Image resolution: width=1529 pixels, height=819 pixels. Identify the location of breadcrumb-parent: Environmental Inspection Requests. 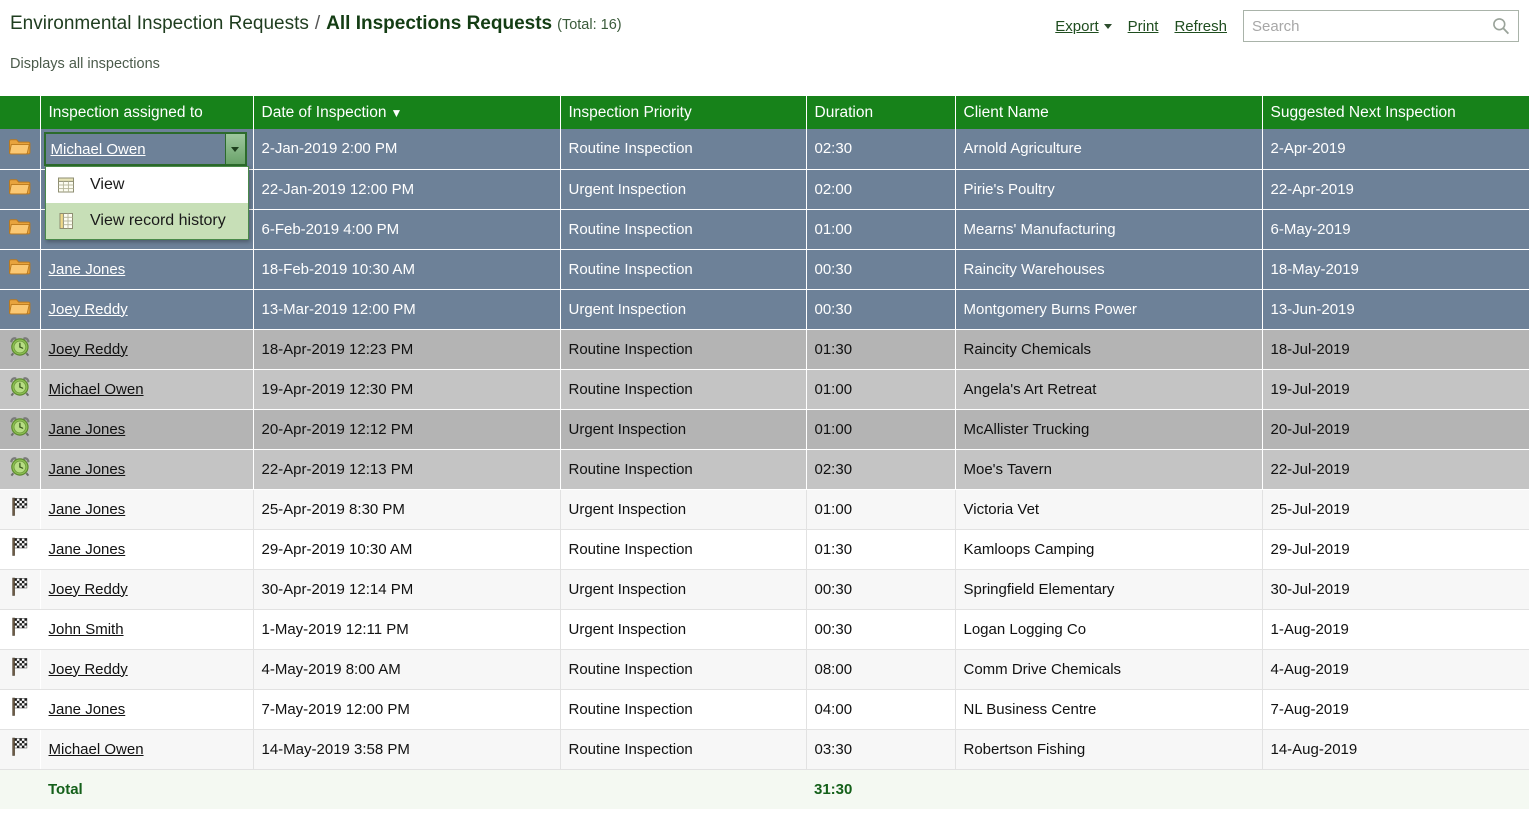
(159, 23).